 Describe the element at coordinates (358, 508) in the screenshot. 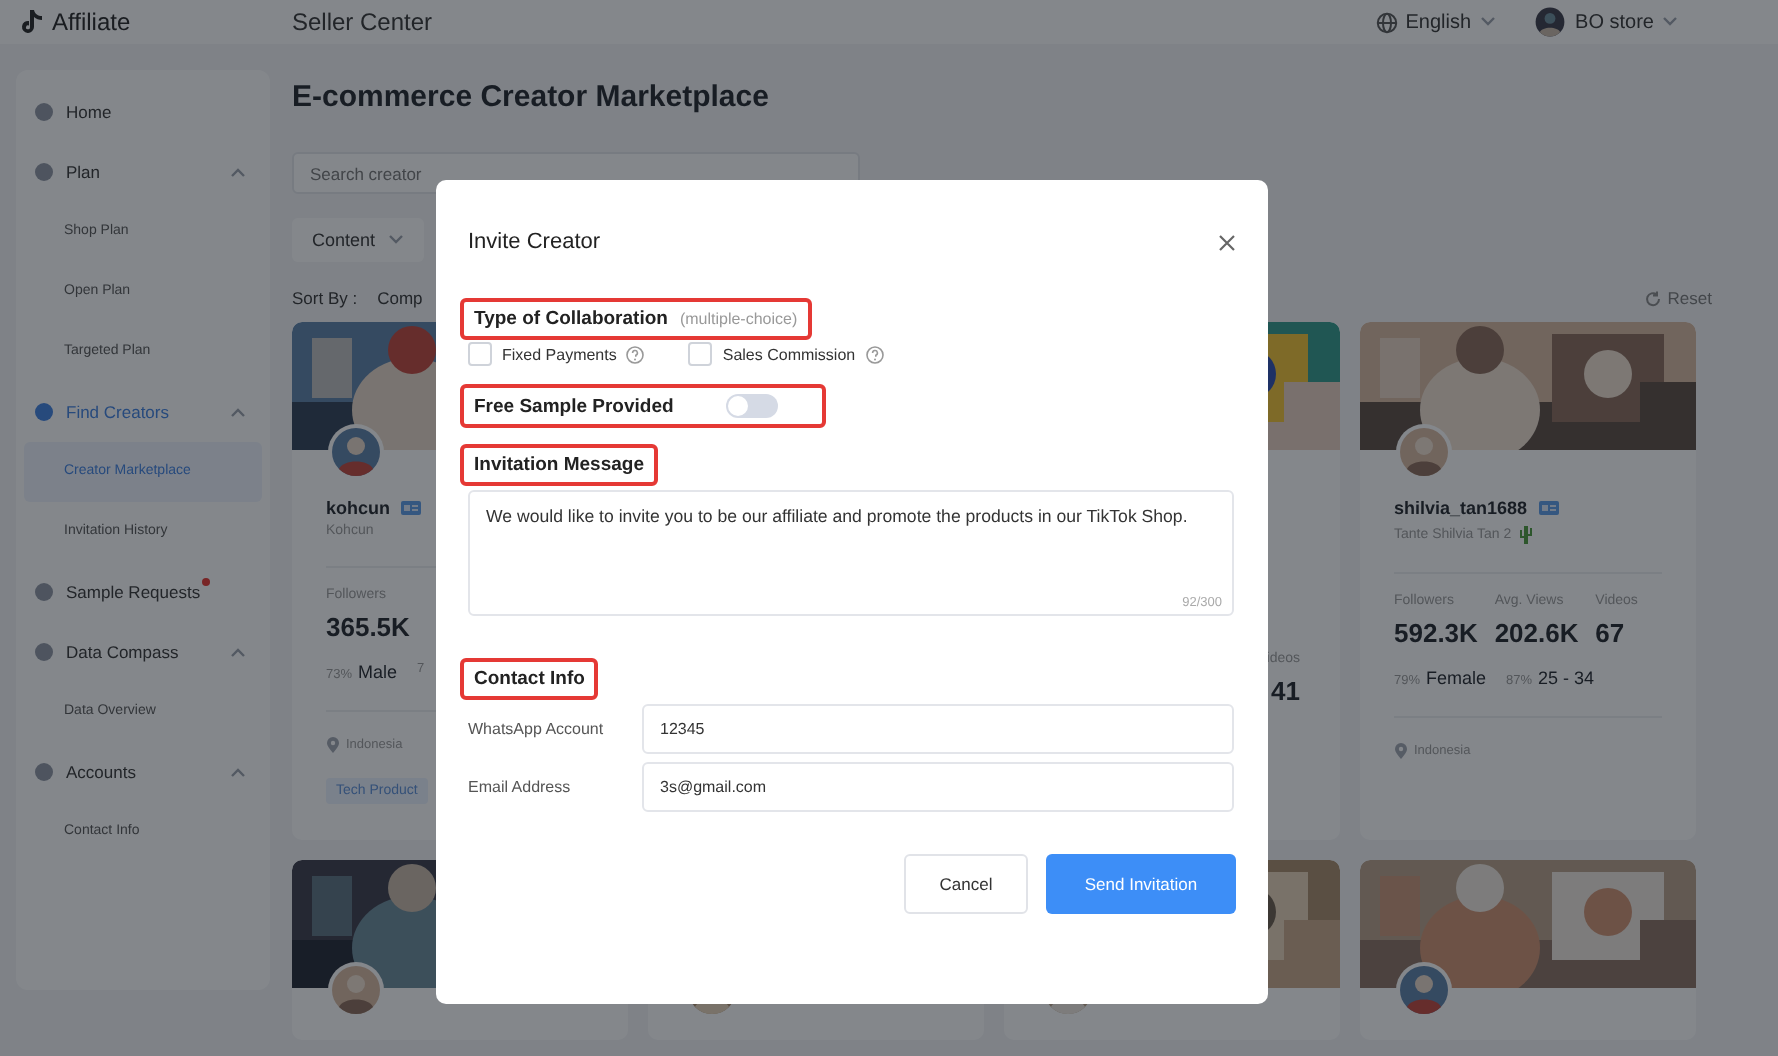

I see `creator-name: kohcun` at that location.